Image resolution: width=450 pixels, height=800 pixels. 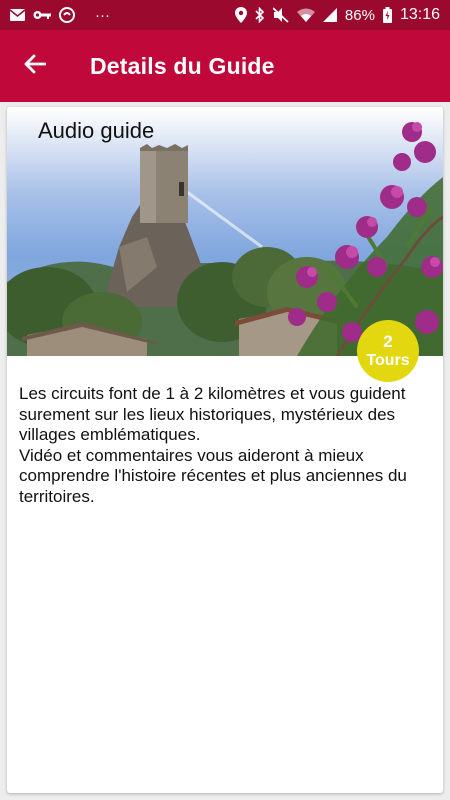 What do you see at coordinates (225, 15) in the screenshot?
I see `status-bar: ··· 86% 13:16` at bounding box center [225, 15].